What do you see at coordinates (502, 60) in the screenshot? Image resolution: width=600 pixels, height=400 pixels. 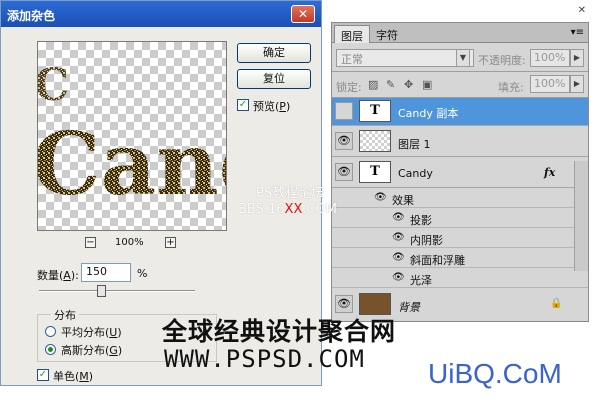 I see `opacity-label: 不透明度:` at bounding box center [502, 60].